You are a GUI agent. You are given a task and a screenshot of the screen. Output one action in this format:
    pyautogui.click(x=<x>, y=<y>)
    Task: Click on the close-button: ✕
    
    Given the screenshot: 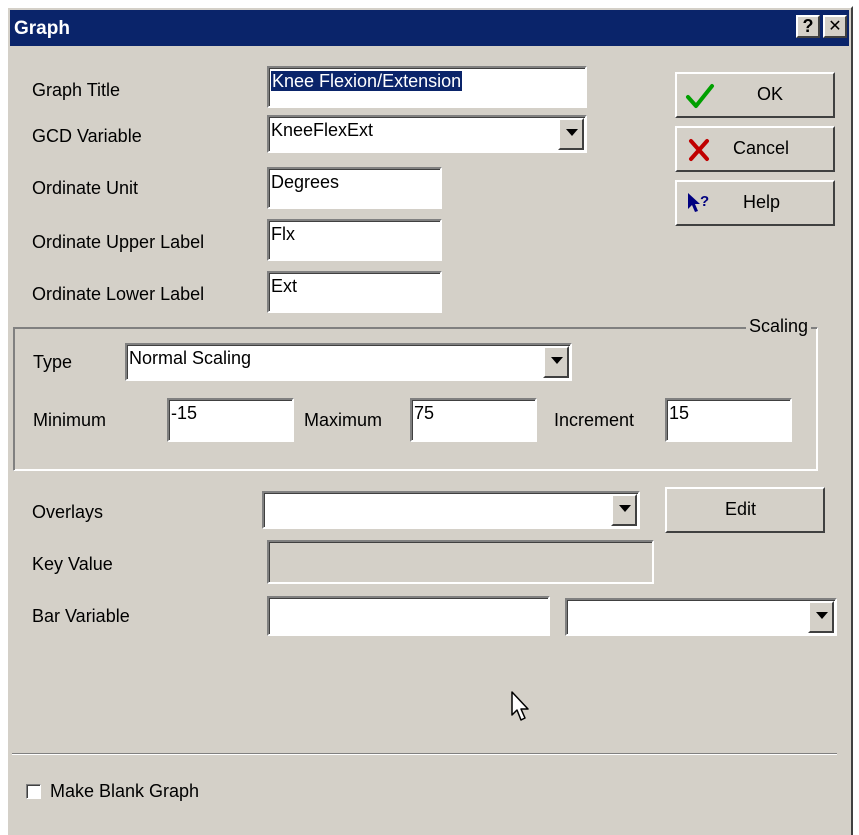 What is the action you would take?
    pyautogui.click(x=835, y=26)
    